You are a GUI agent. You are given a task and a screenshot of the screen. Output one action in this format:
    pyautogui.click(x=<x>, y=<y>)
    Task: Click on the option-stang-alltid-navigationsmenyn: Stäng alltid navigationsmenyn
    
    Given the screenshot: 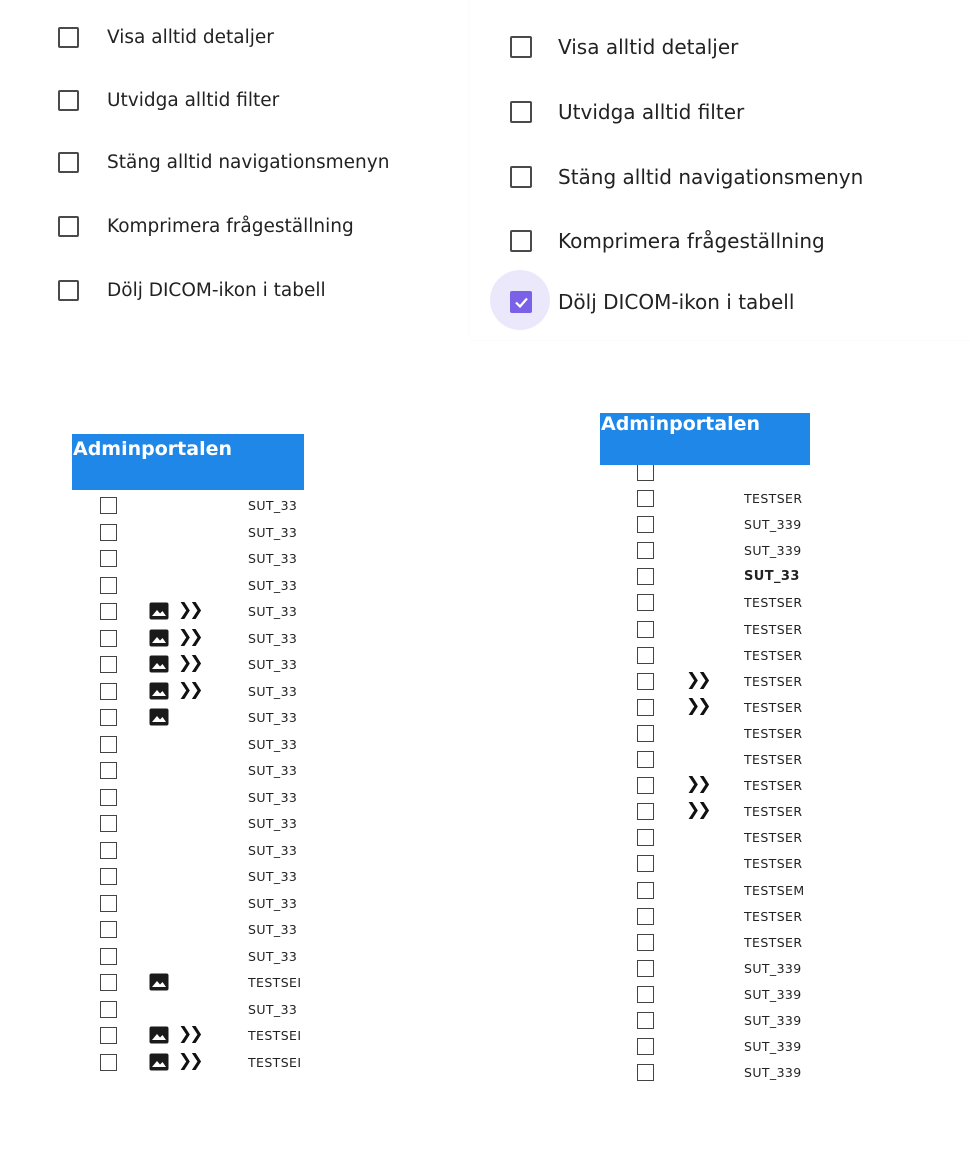 What is the action you would take?
    pyautogui.click(x=223, y=162)
    